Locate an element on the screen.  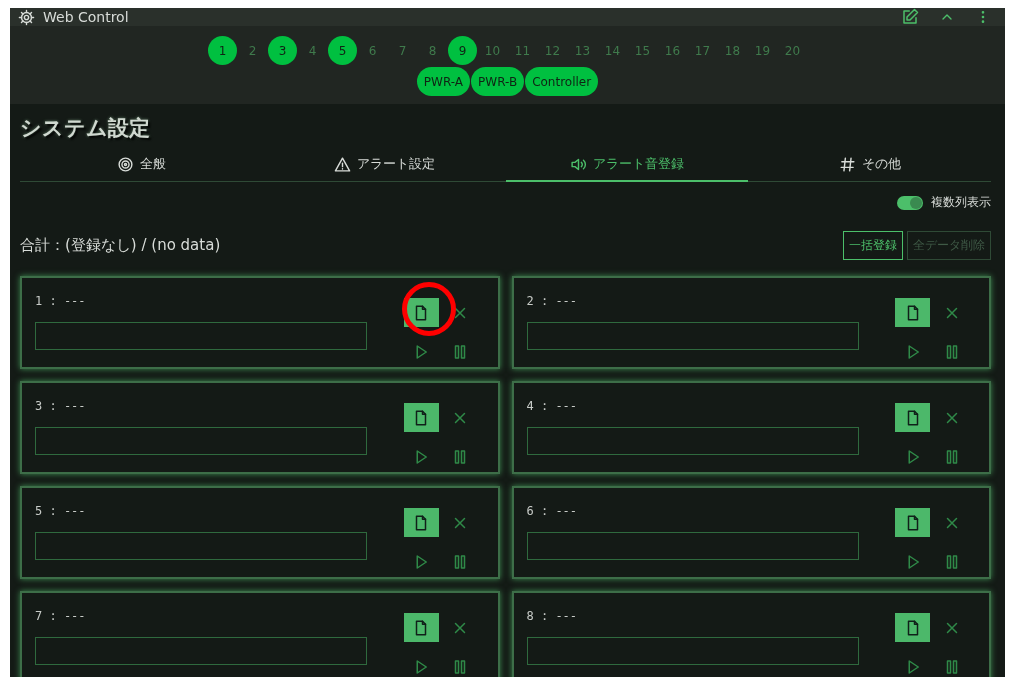
page-title: システム設定 is located at coordinates (85, 128).